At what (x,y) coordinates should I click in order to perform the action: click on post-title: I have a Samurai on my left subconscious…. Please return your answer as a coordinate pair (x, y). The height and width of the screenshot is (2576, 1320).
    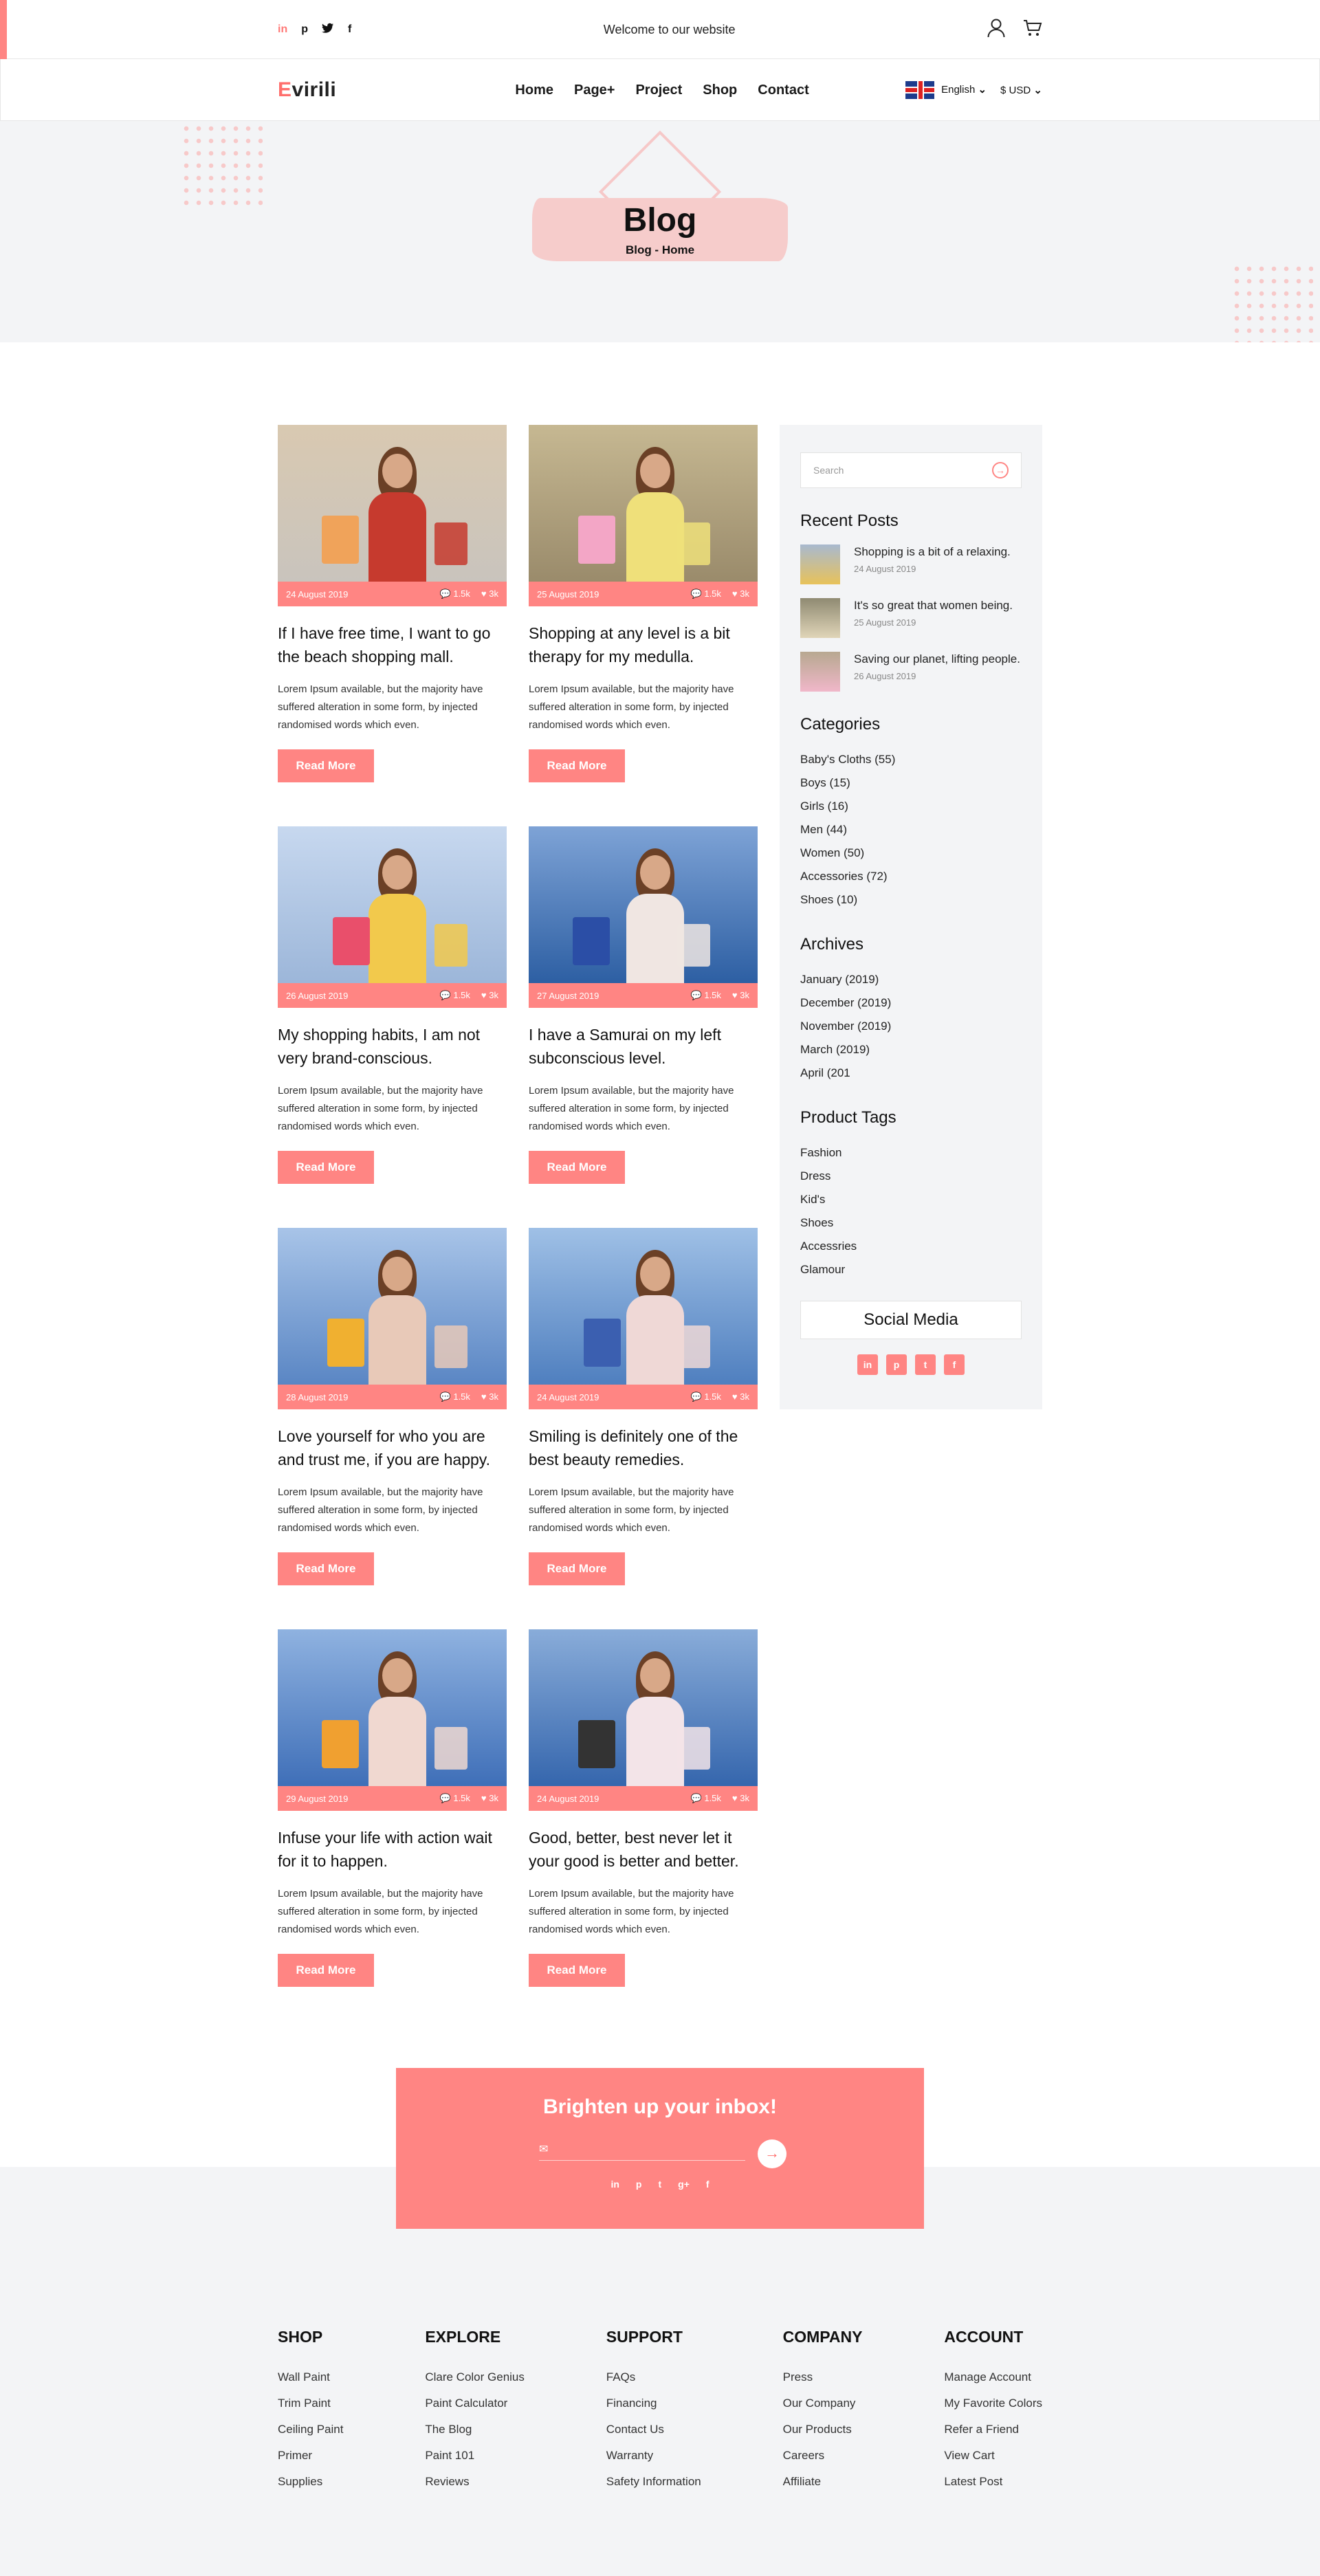
    Looking at the image, I should click on (643, 1046).